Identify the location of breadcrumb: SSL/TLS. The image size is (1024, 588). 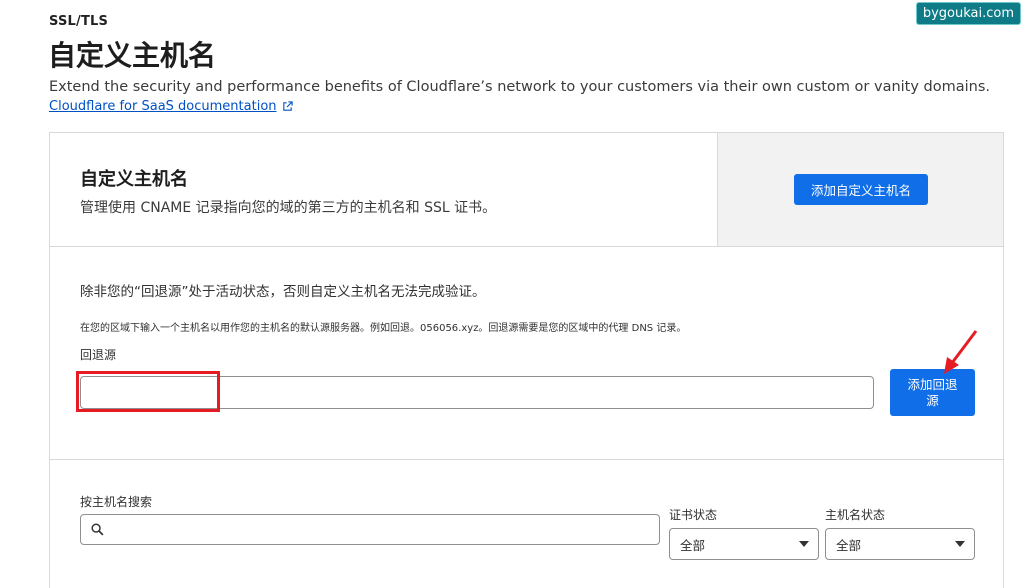
(79, 21).